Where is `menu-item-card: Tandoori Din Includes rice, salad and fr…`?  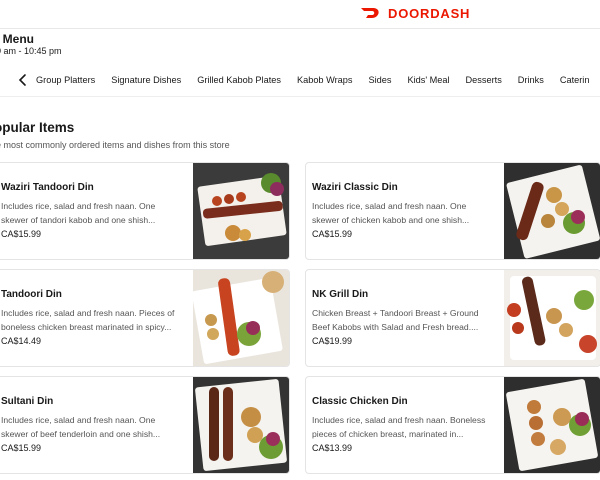 menu-item-card: Tandoori Din Includes rice, salad and fr… is located at coordinates (145, 318).